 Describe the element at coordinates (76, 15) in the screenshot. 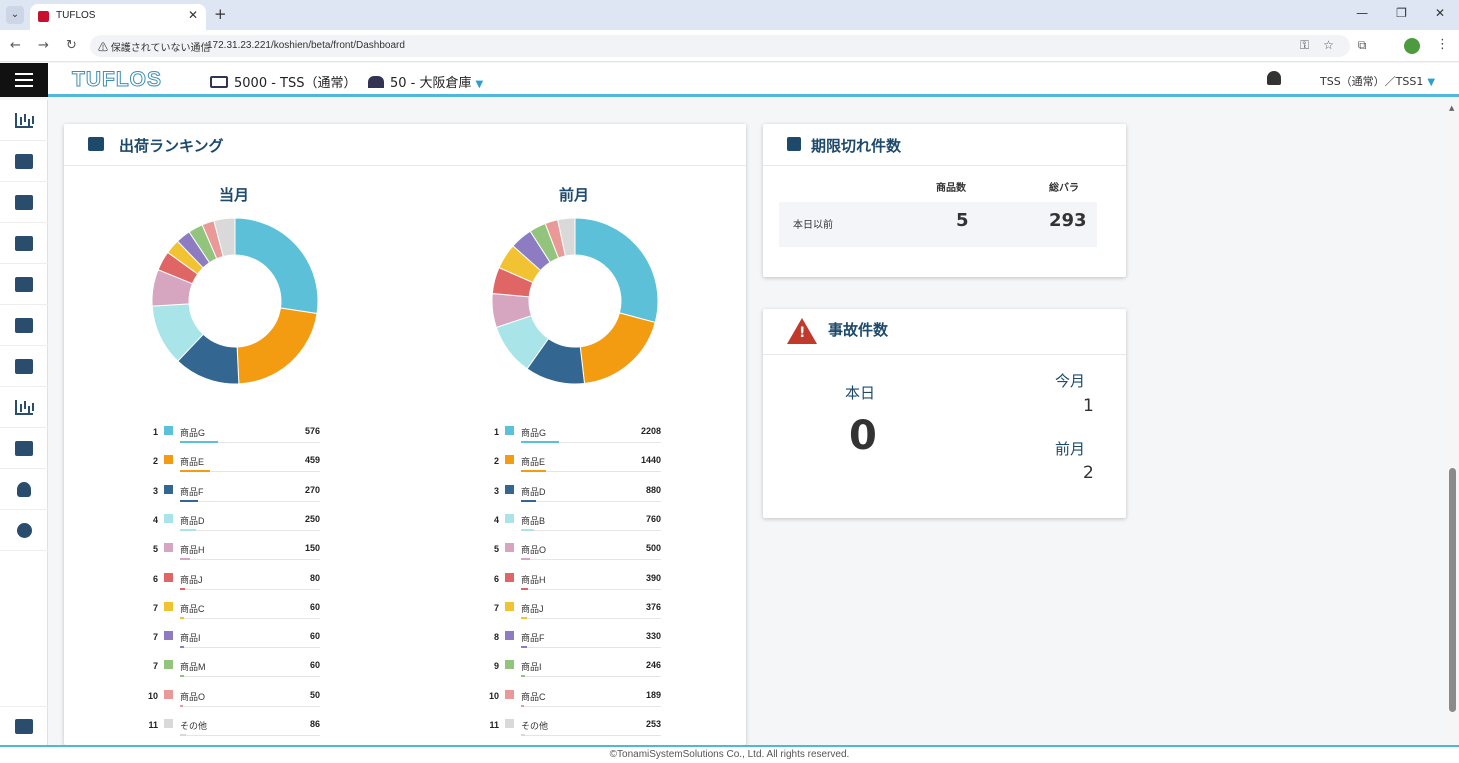

I see `tab-title: TUFLOS` at that location.